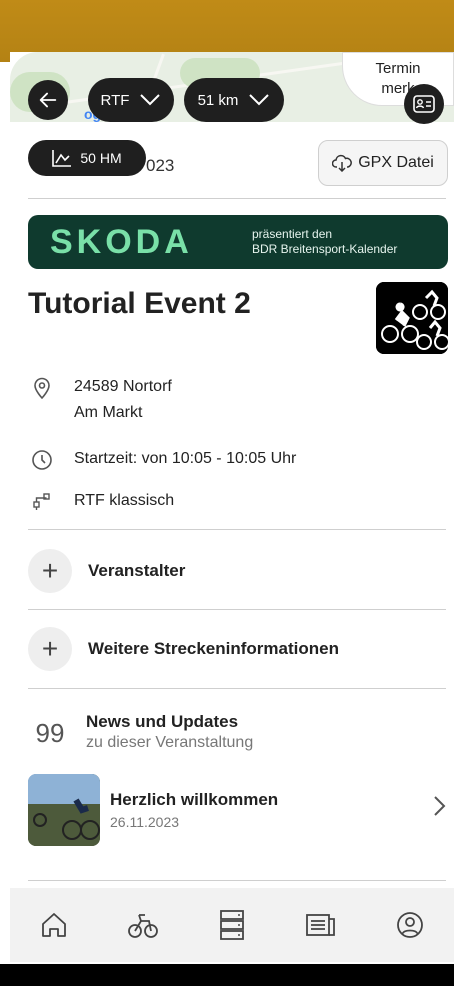 The image size is (454, 986). I want to click on sponsor-text-line2: BDR Breitensport-Kalender, so click(325, 249).